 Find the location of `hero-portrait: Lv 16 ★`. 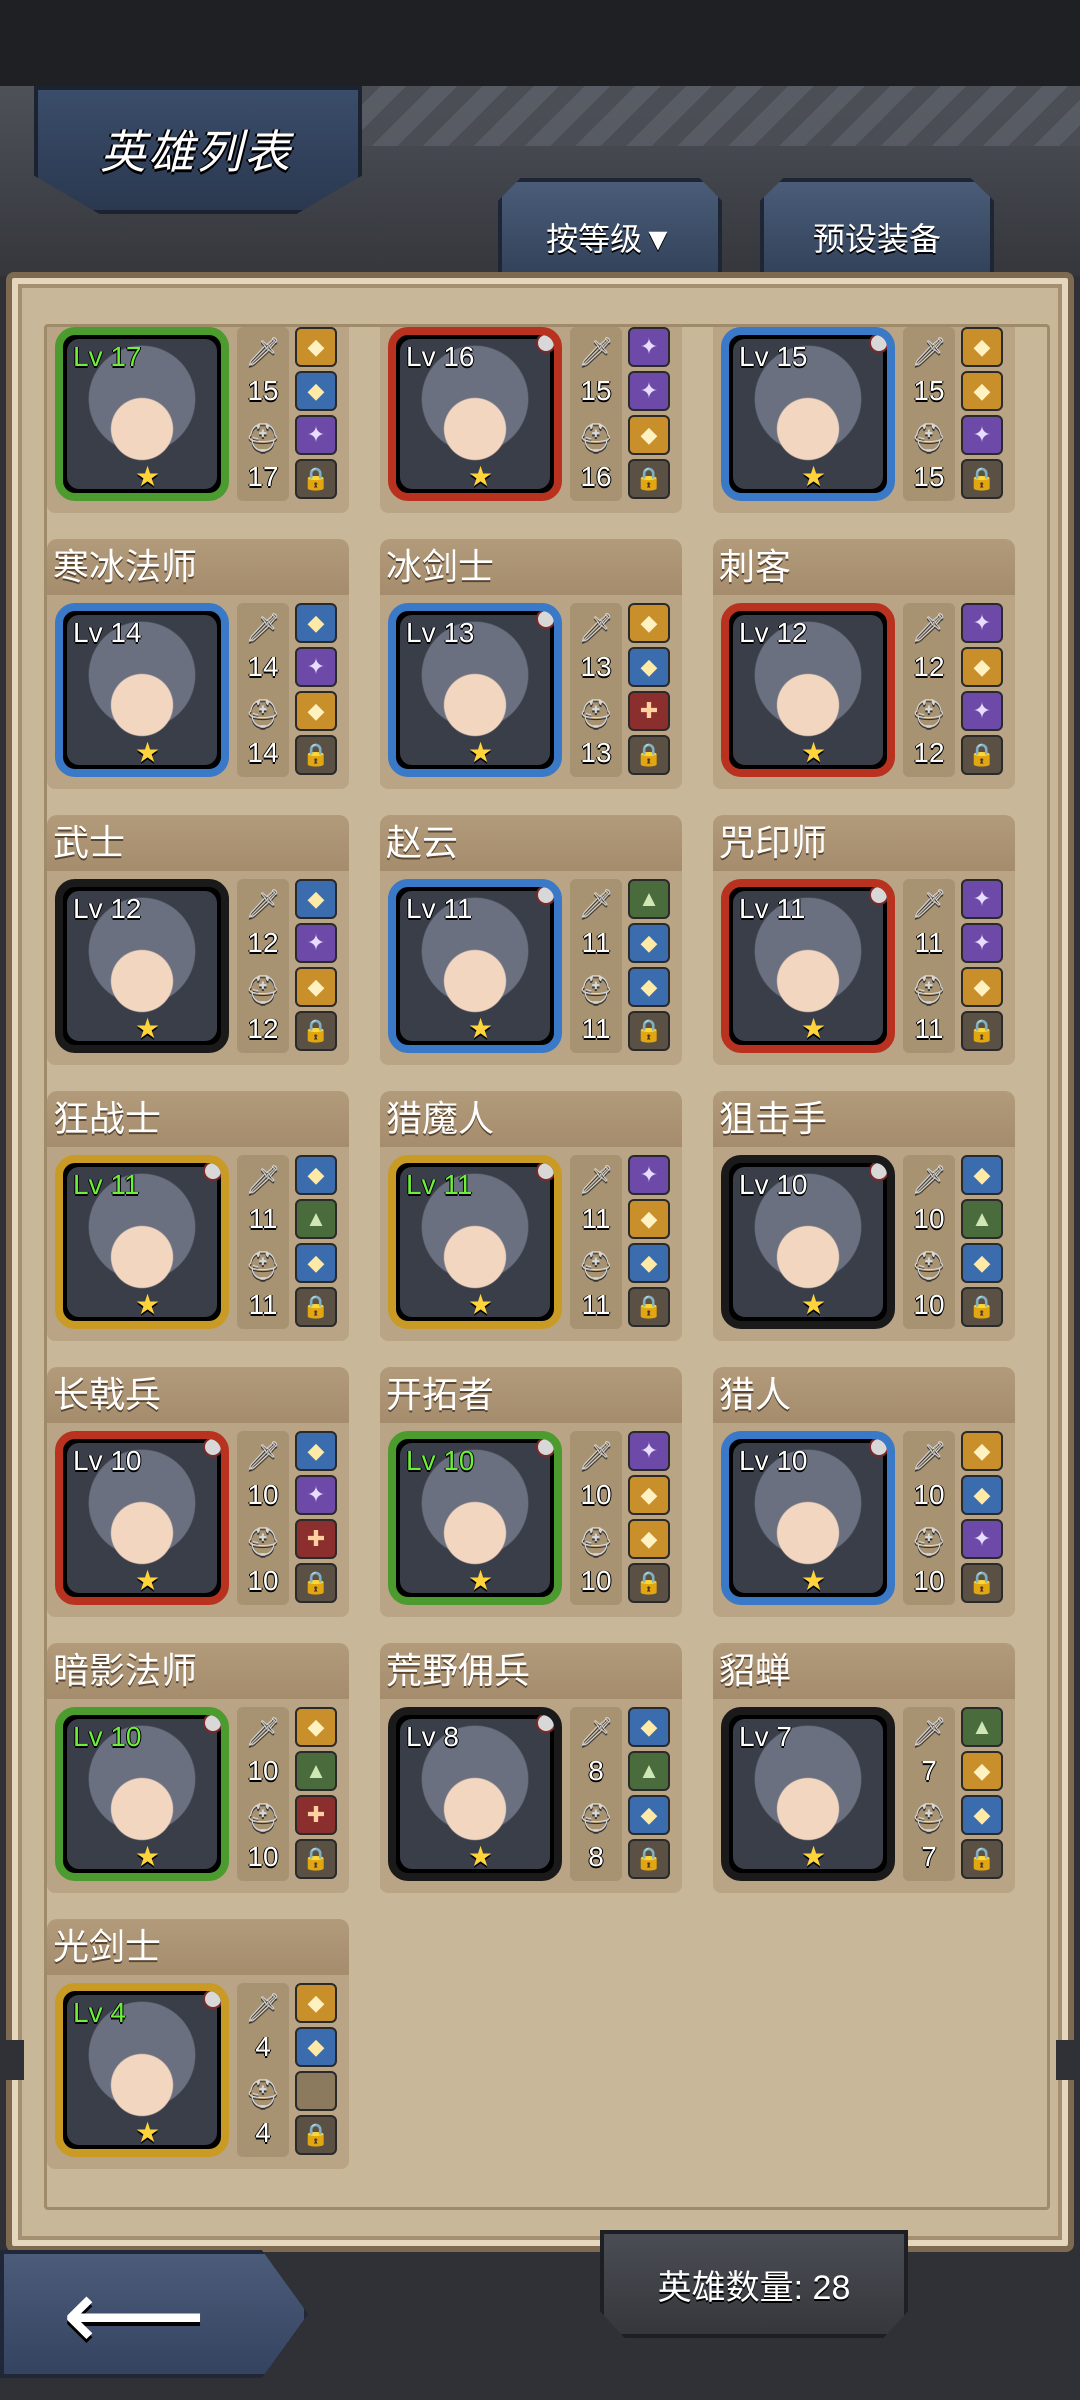

hero-portrait: Lv 16 ★ is located at coordinates (475, 414).